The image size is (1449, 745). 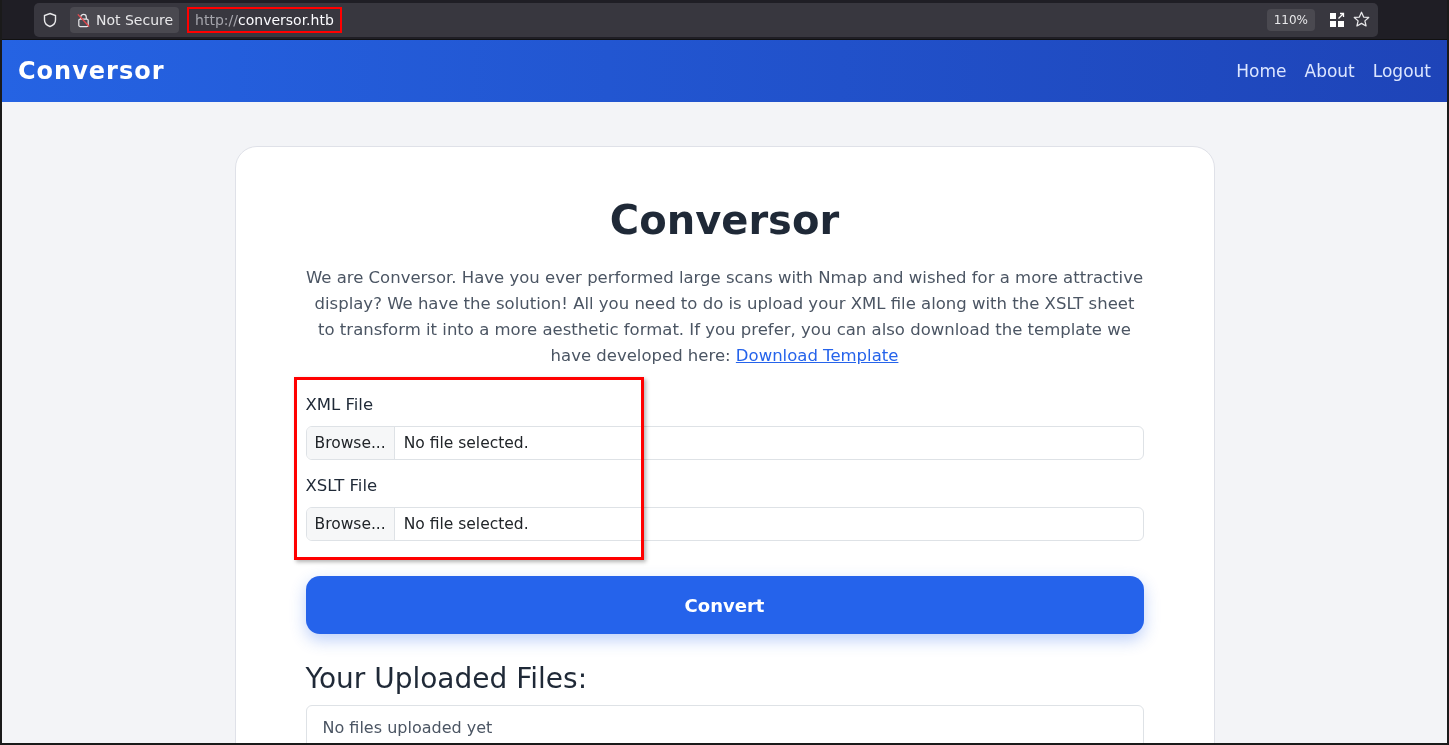 What do you see at coordinates (50, 19) in the screenshot?
I see `shield-icon` at bounding box center [50, 19].